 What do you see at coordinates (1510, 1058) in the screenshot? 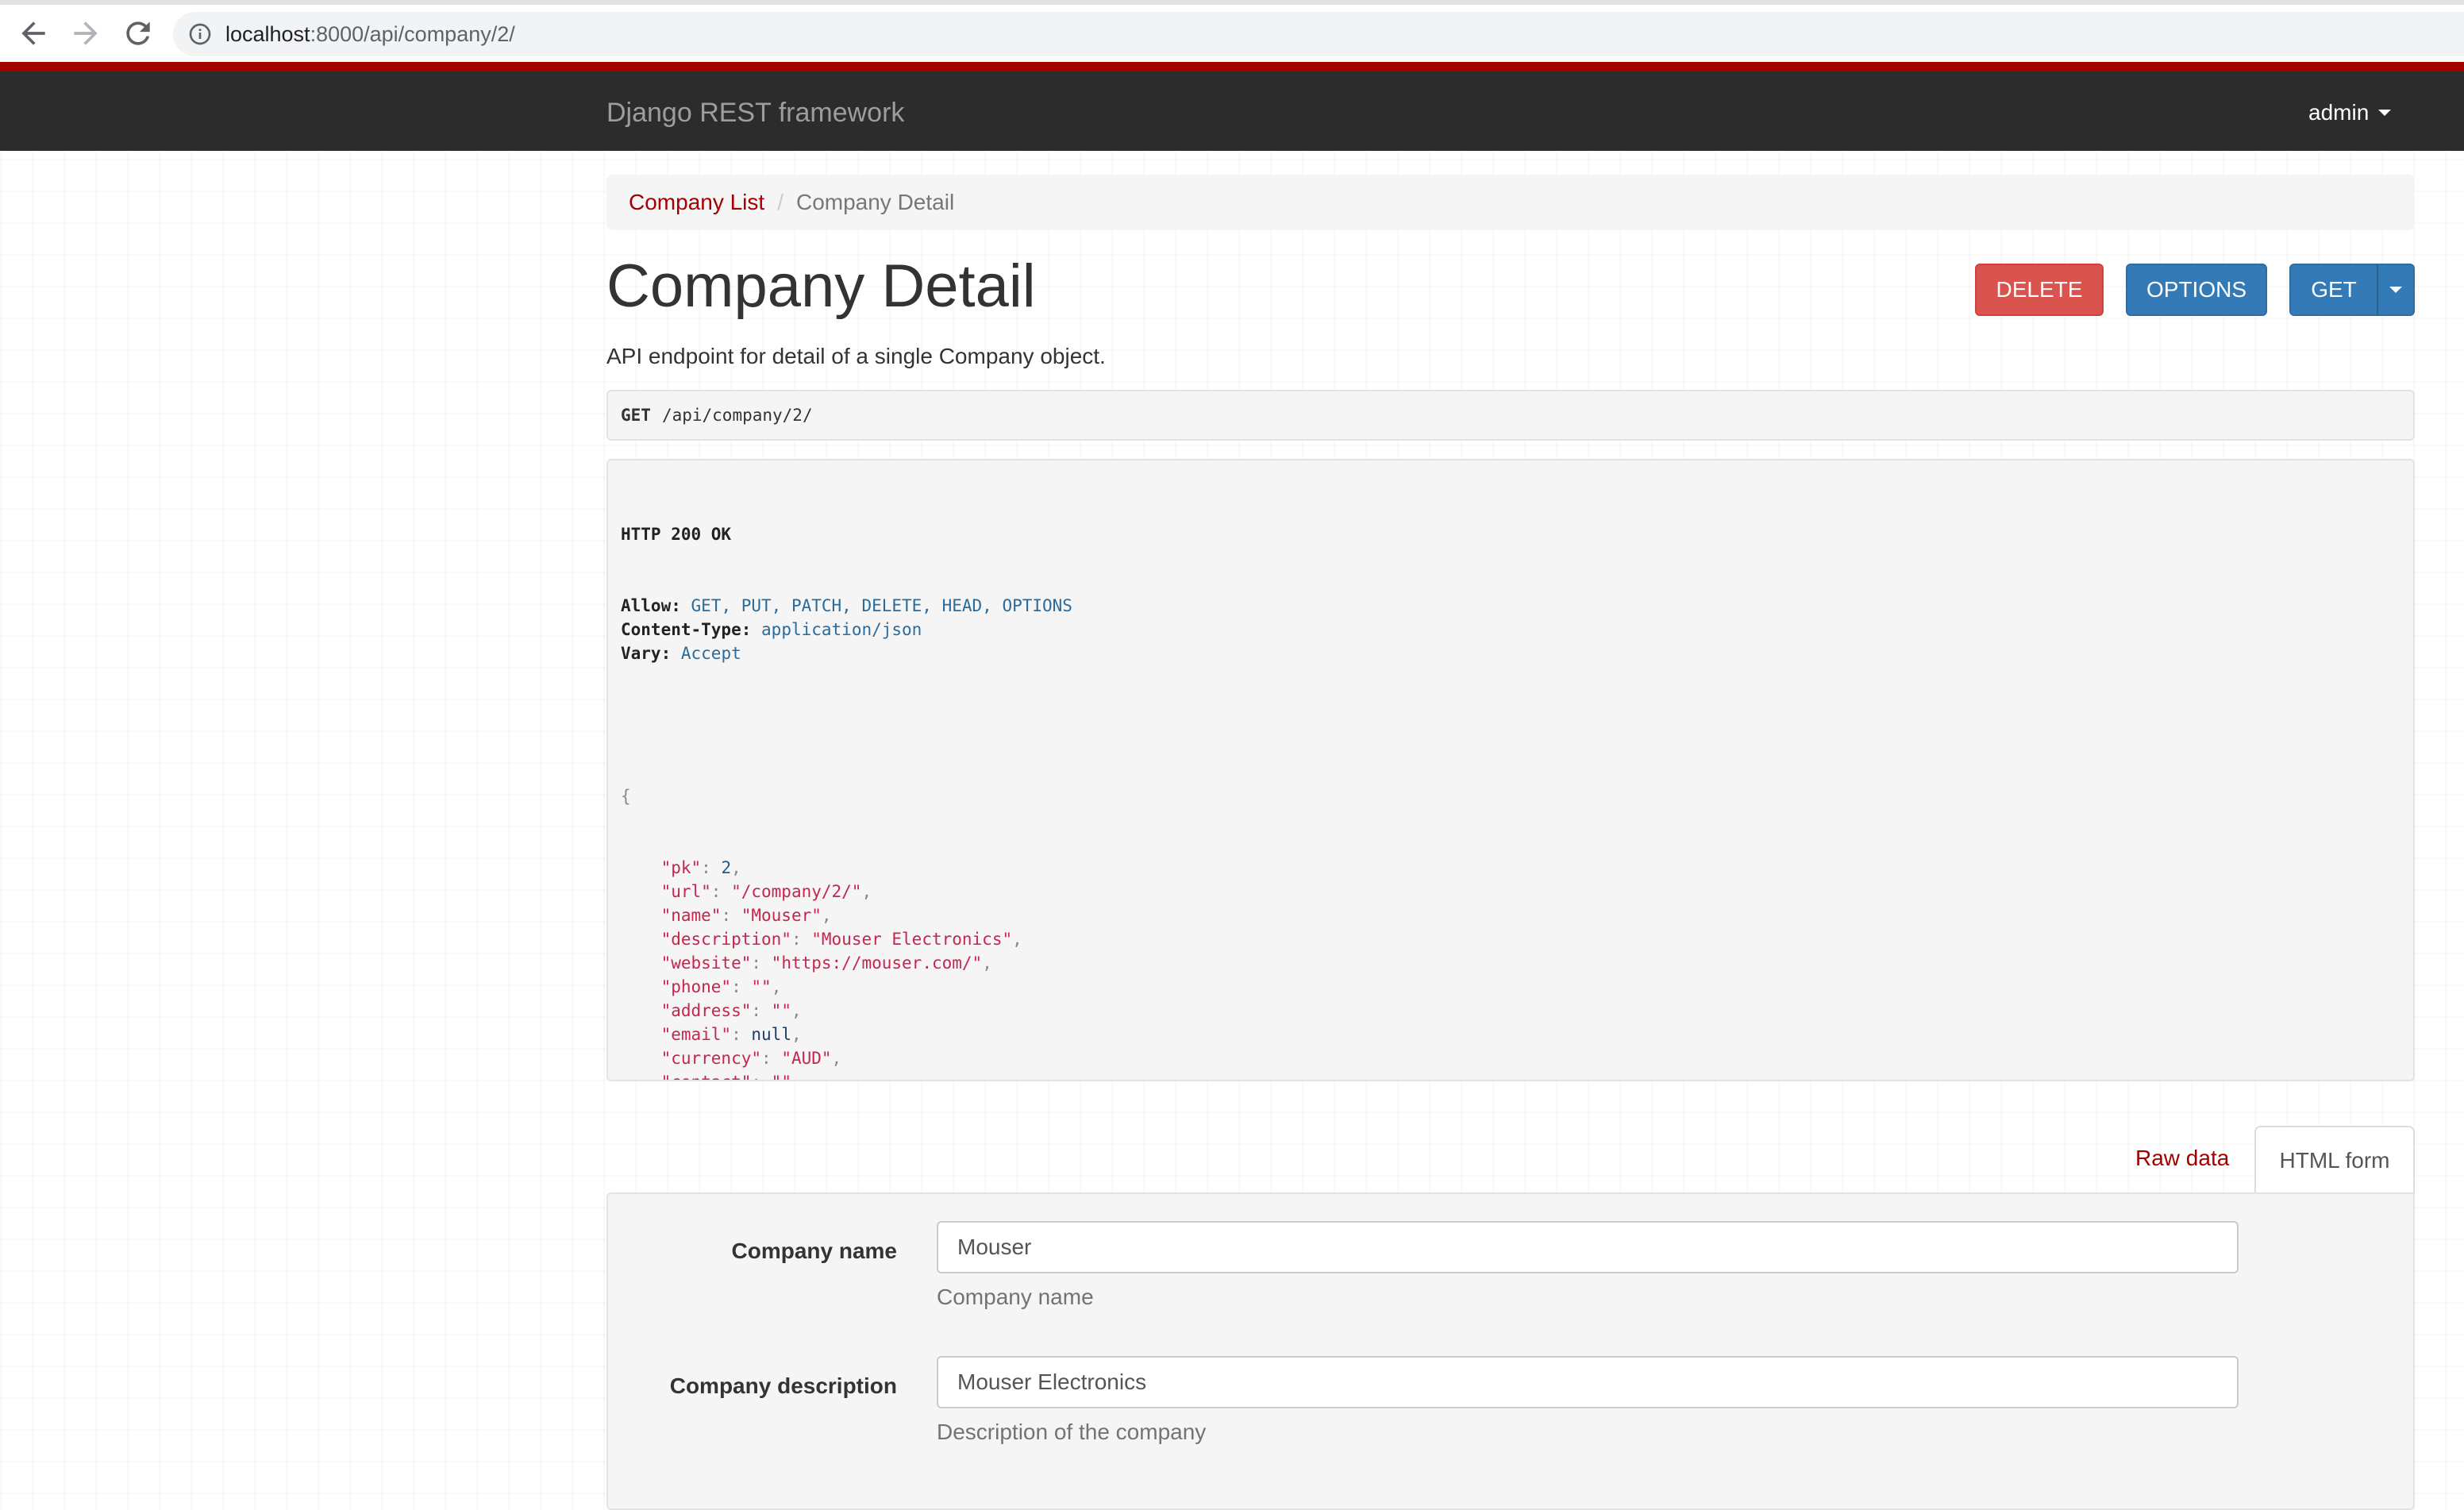
I see `json-field: "currency": "AUD",` at bounding box center [1510, 1058].